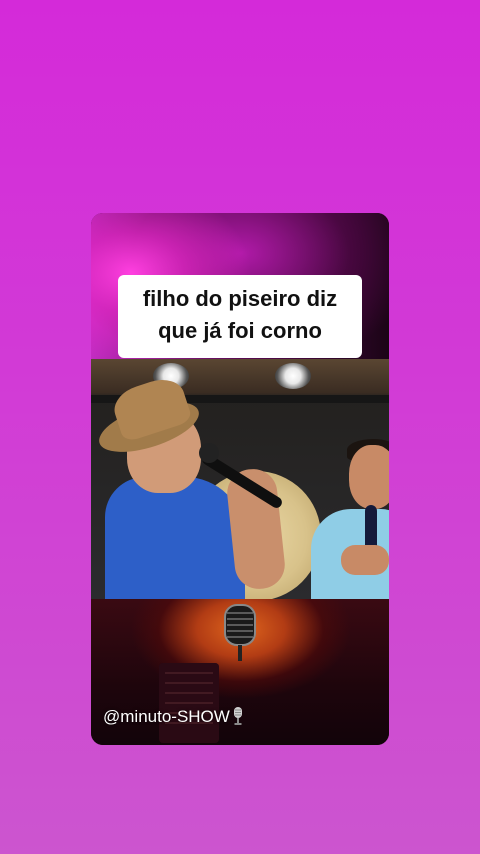  I want to click on watermark-handle: @minuto-SHOW, so click(166, 716).